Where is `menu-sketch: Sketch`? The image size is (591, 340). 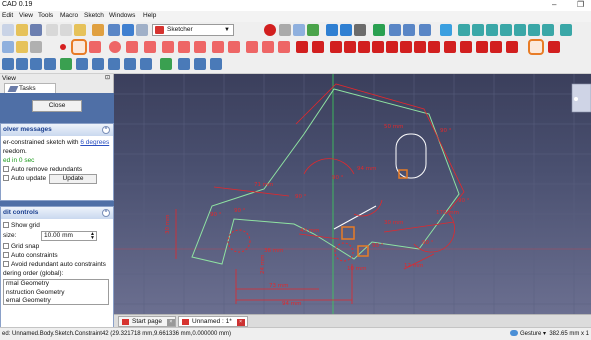 menu-sketch: Sketch is located at coordinates (94, 15).